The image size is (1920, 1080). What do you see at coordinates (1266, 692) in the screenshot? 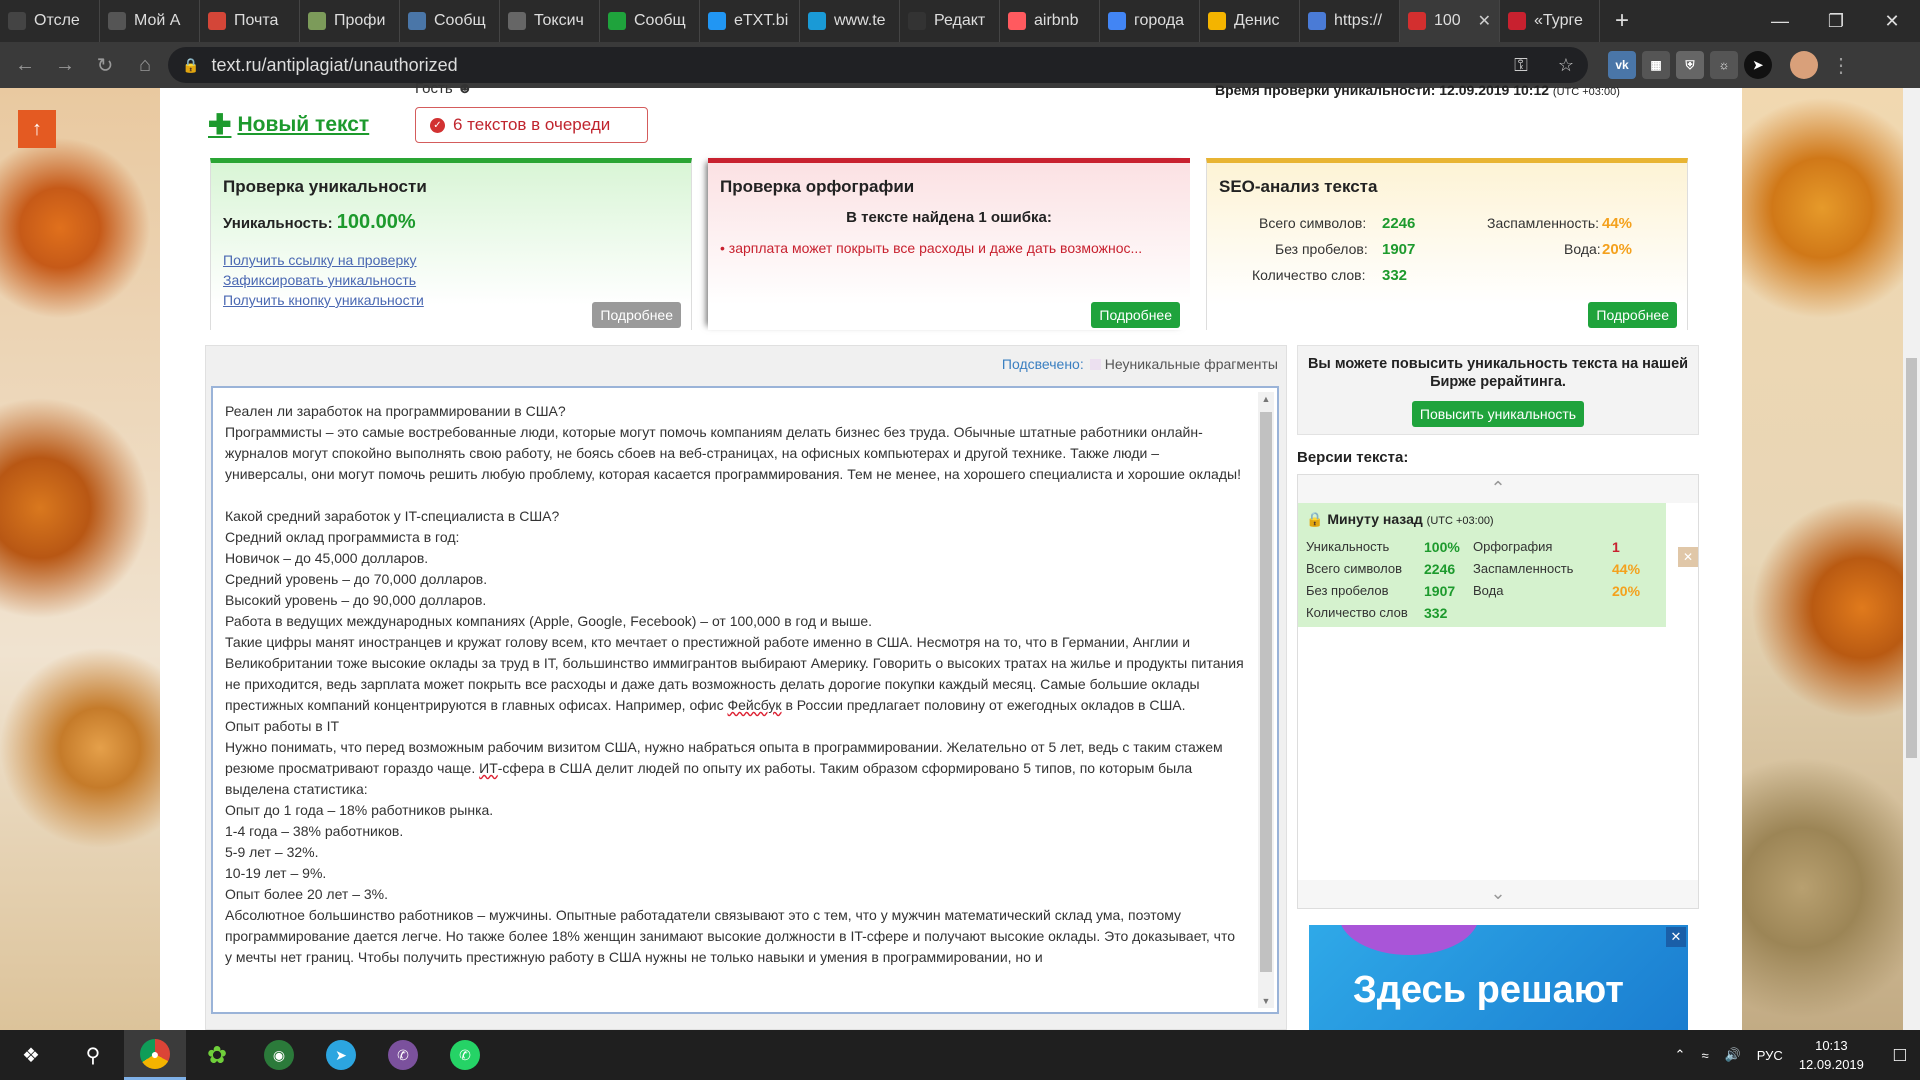
I see `scroll-thumb` at bounding box center [1266, 692].